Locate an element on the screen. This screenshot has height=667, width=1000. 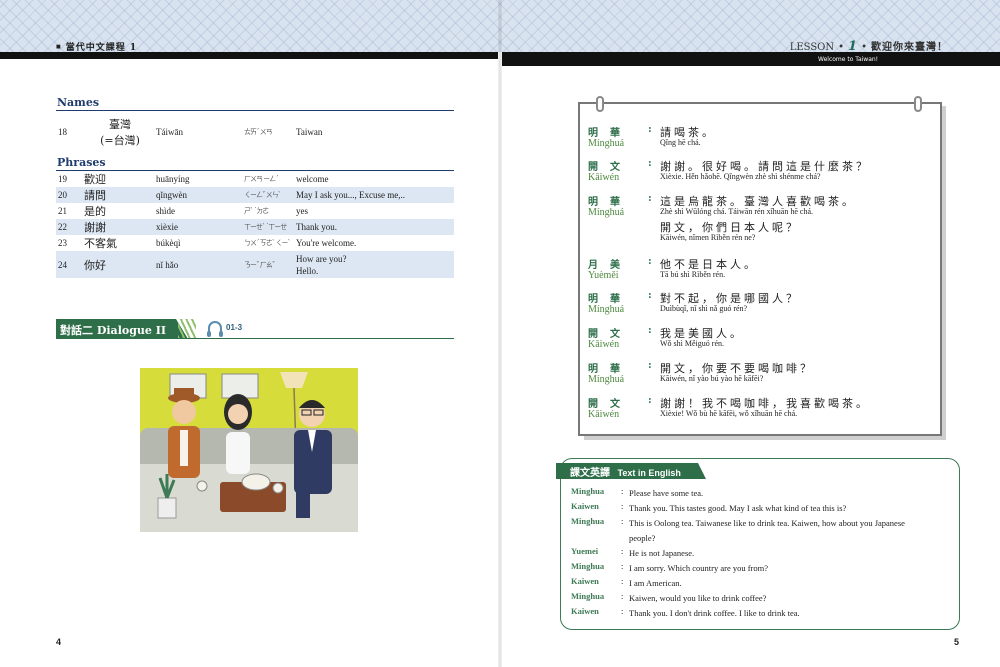
line-zh: 謝謝！我不喝咖啡，我喜歡喝茶。 is located at coordinates (765, 403).